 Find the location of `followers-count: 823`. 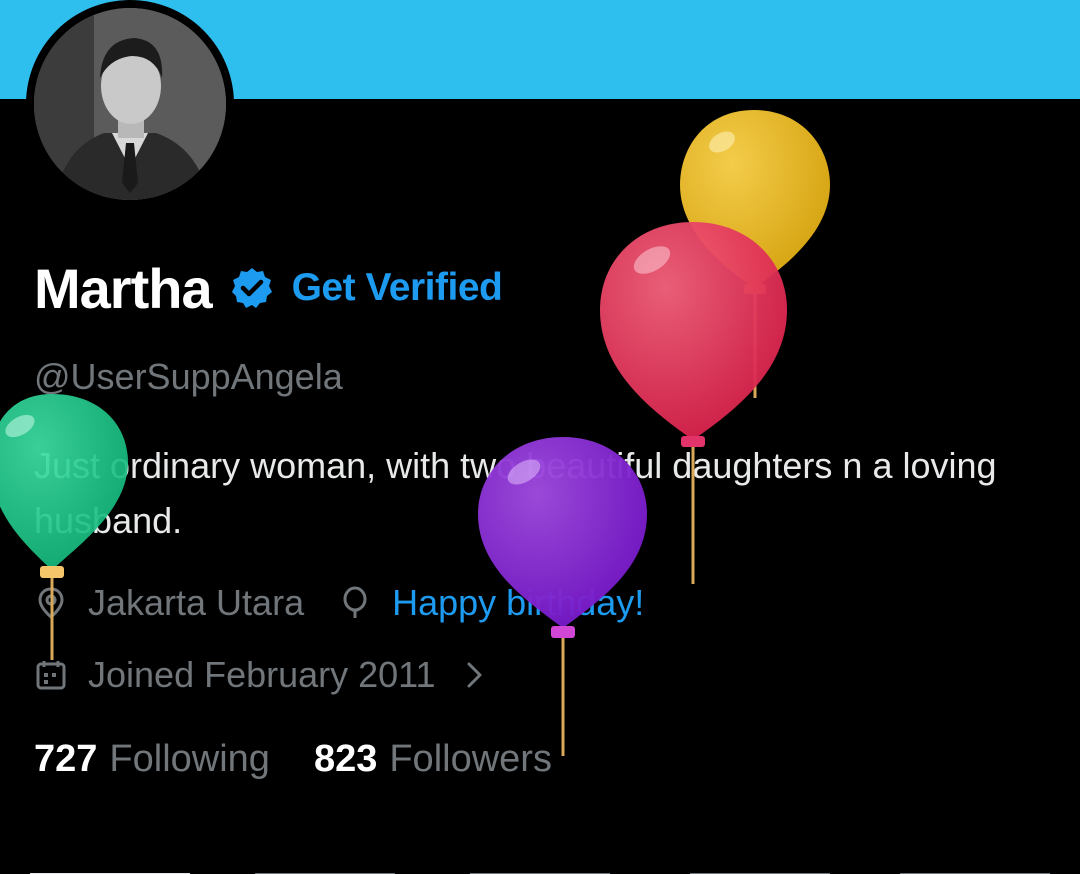

followers-count: 823 is located at coordinates (345, 759).